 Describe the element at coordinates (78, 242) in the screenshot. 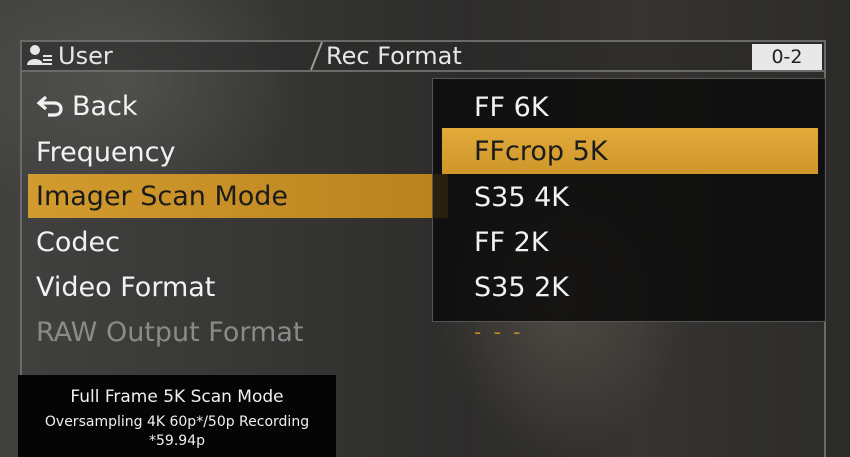

I see `menu-item-label: Codec` at that location.